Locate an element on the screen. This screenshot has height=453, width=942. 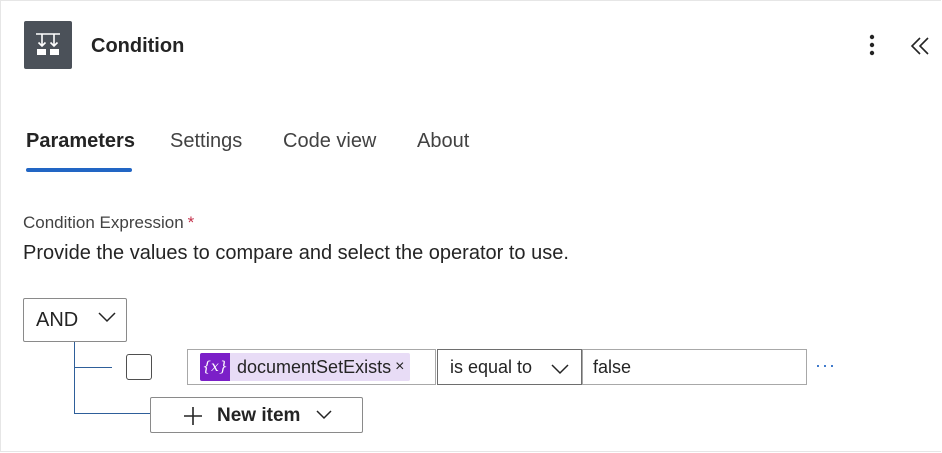
collapse-panel-button is located at coordinates (920, 46).